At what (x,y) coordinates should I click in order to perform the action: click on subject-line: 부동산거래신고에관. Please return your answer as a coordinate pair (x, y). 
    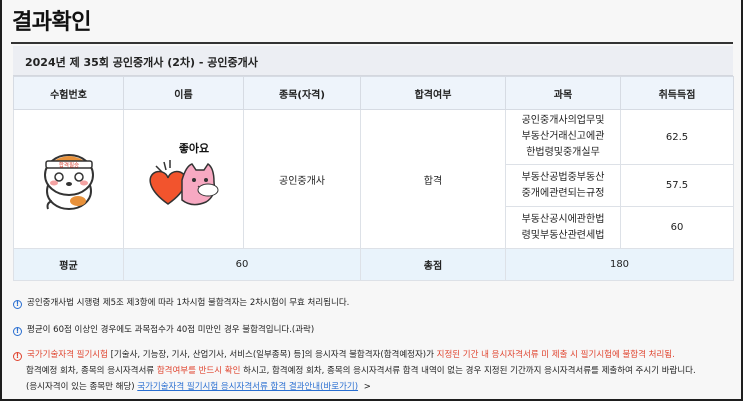
    Looking at the image, I should click on (563, 136).